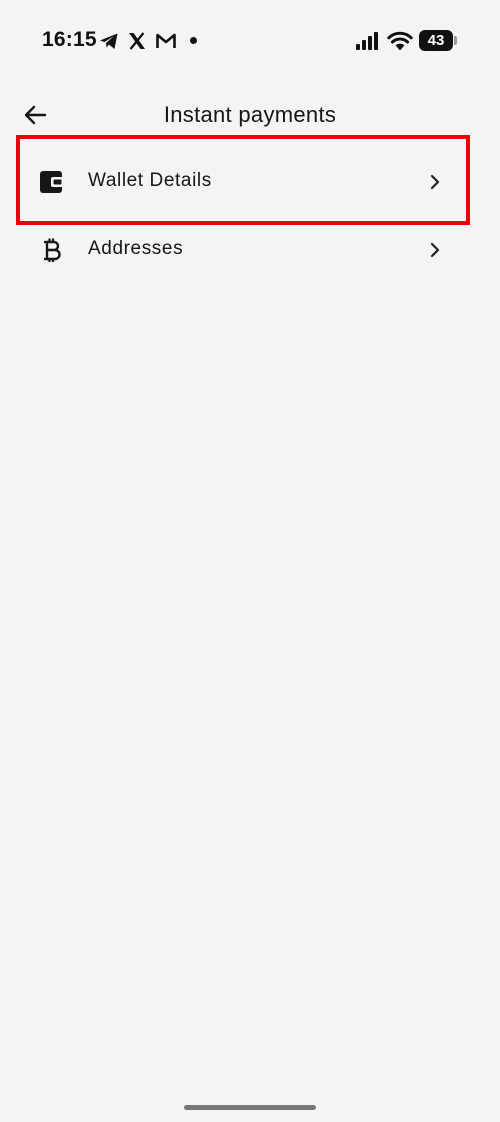  I want to click on bitcoin-icon, so click(52, 250).